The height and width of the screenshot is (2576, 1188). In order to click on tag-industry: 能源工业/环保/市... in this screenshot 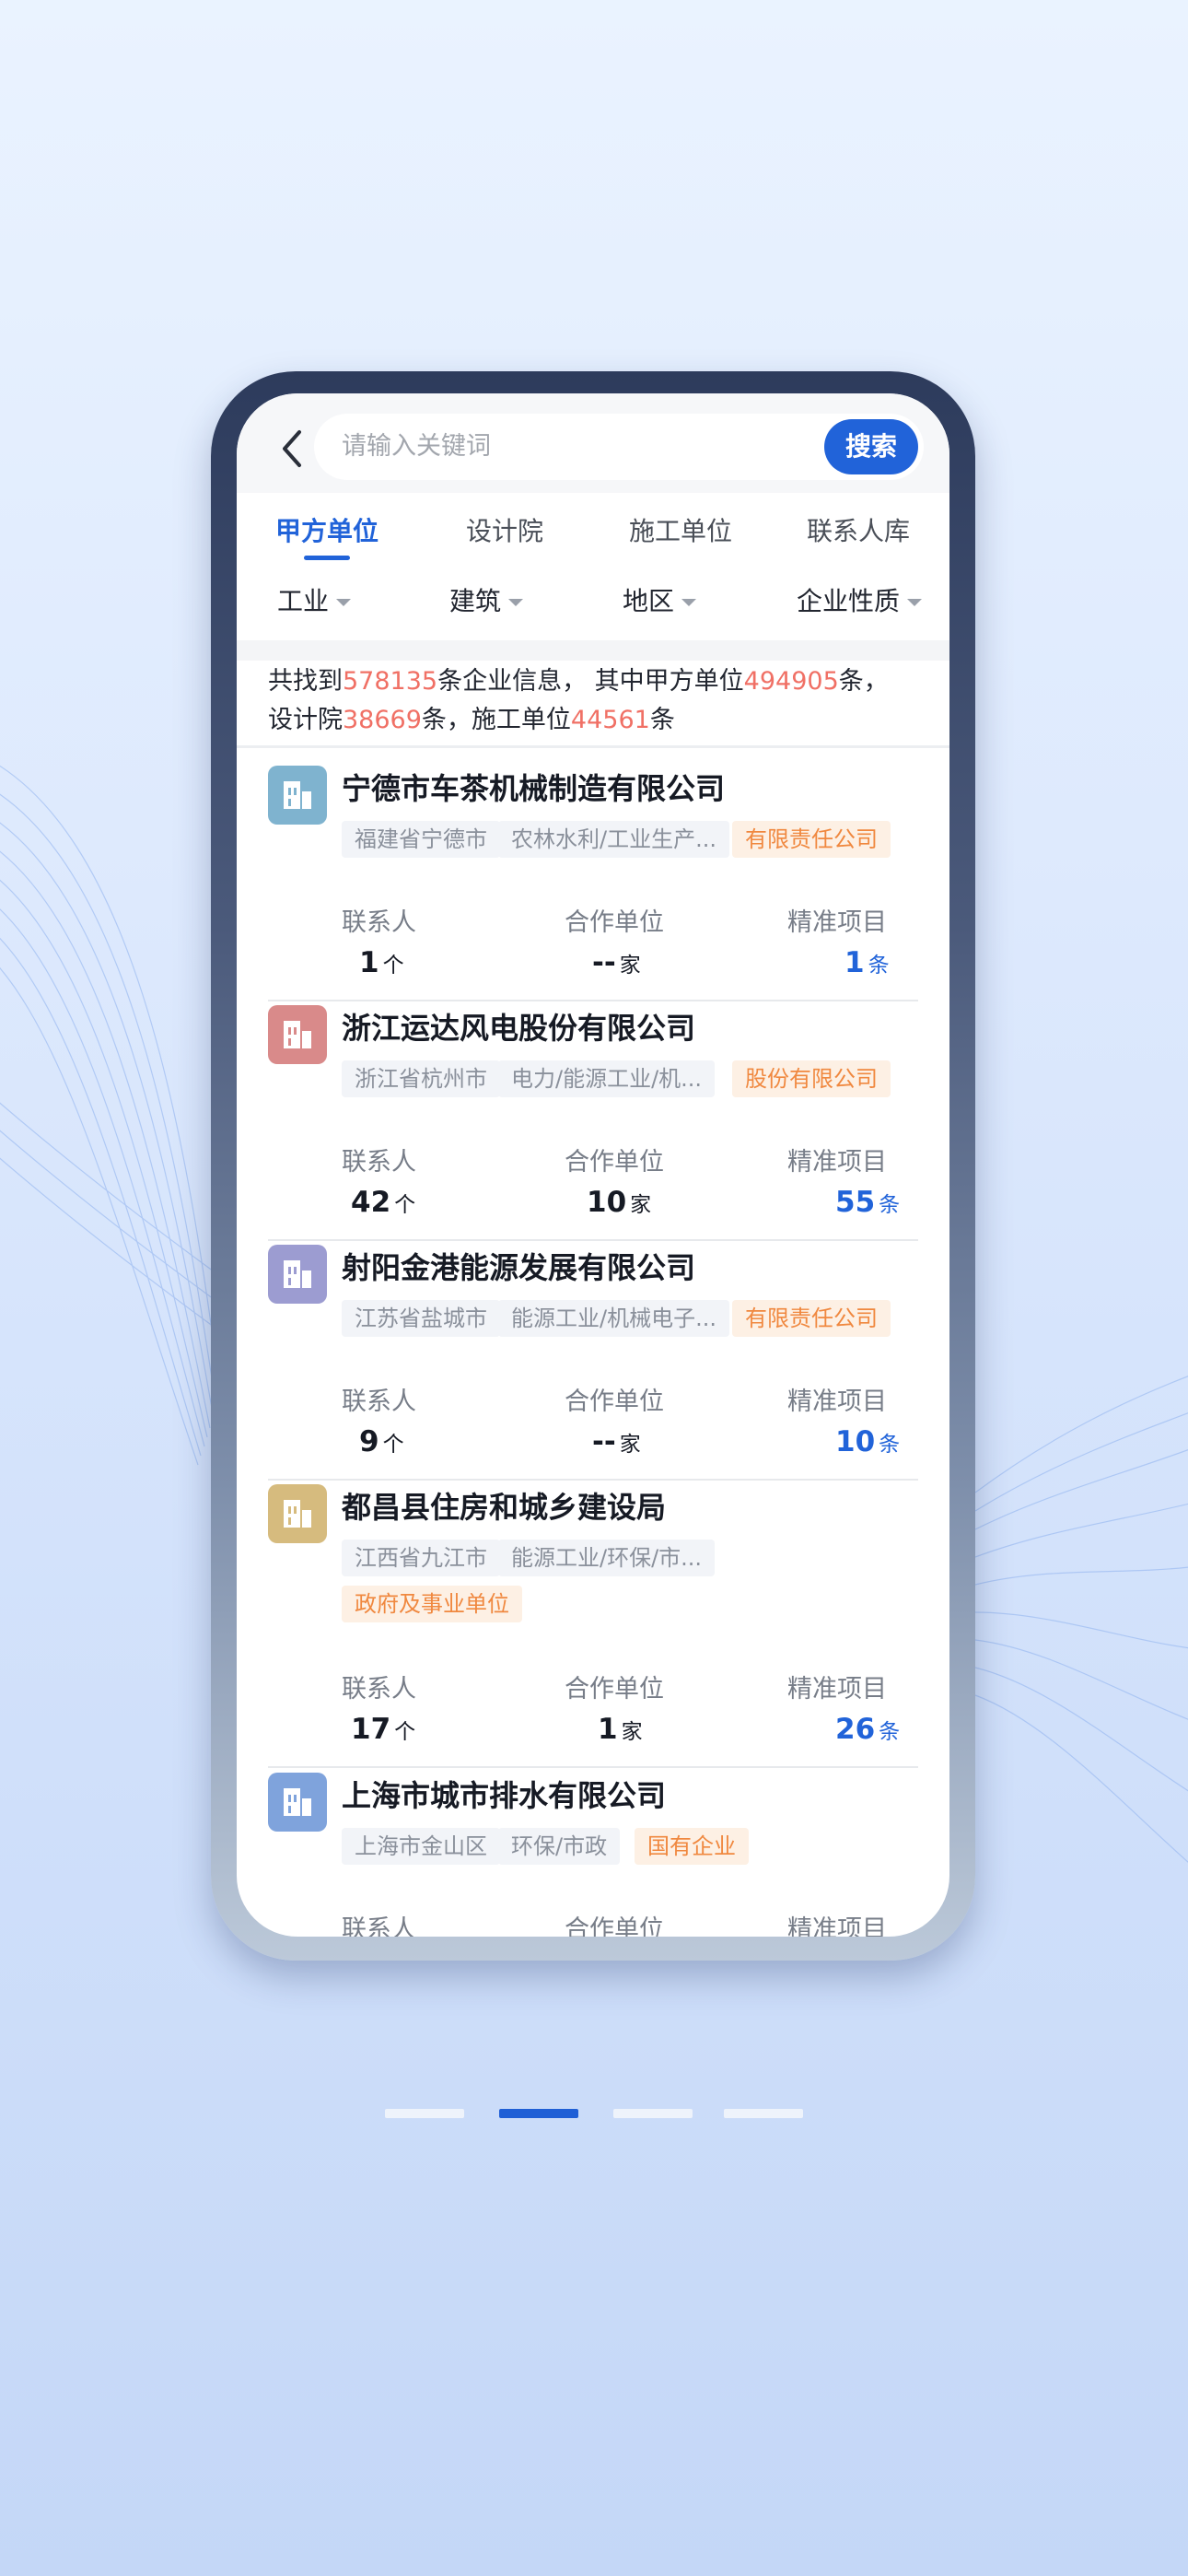, I will do `click(607, 1558)`.